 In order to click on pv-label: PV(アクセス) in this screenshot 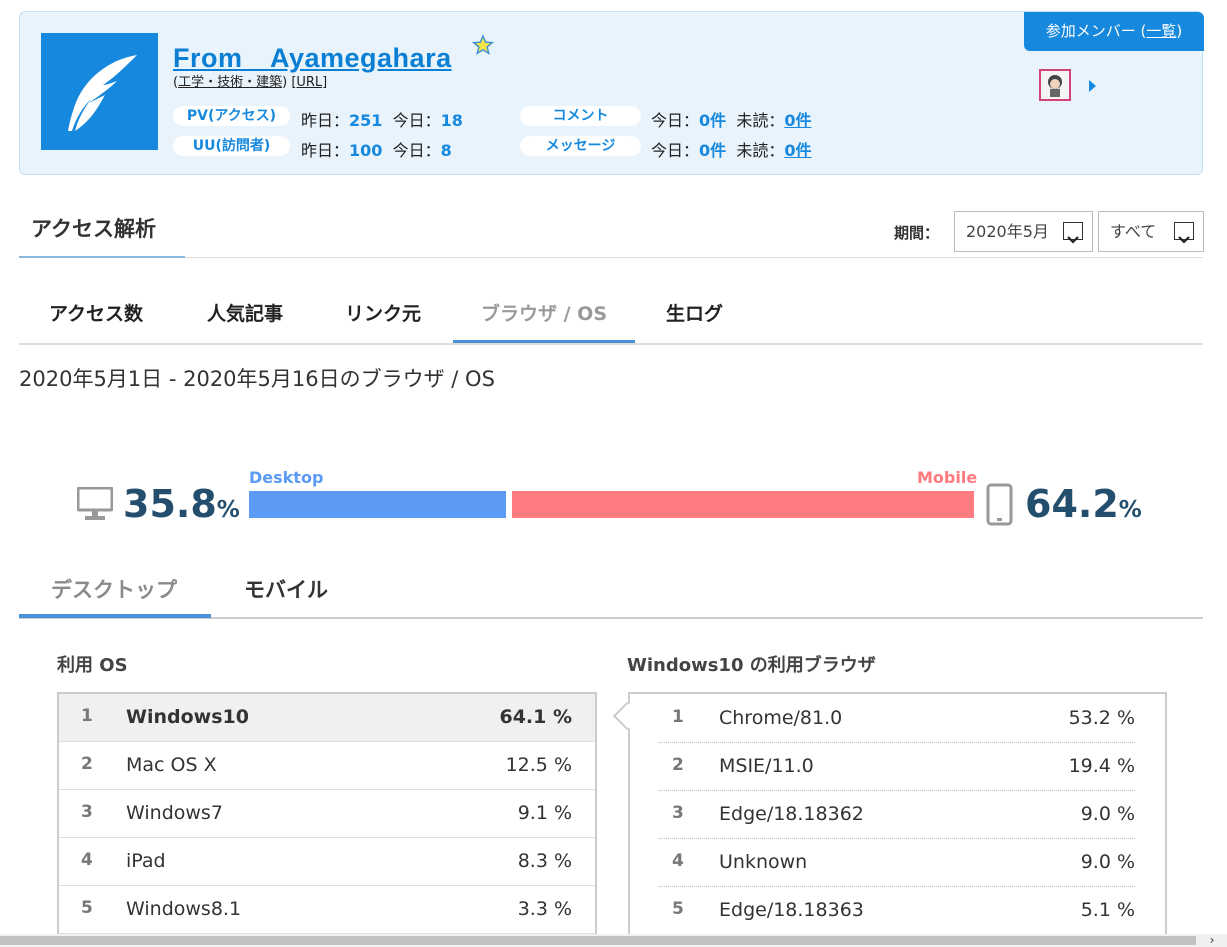, I will do `click(231, 116)`.